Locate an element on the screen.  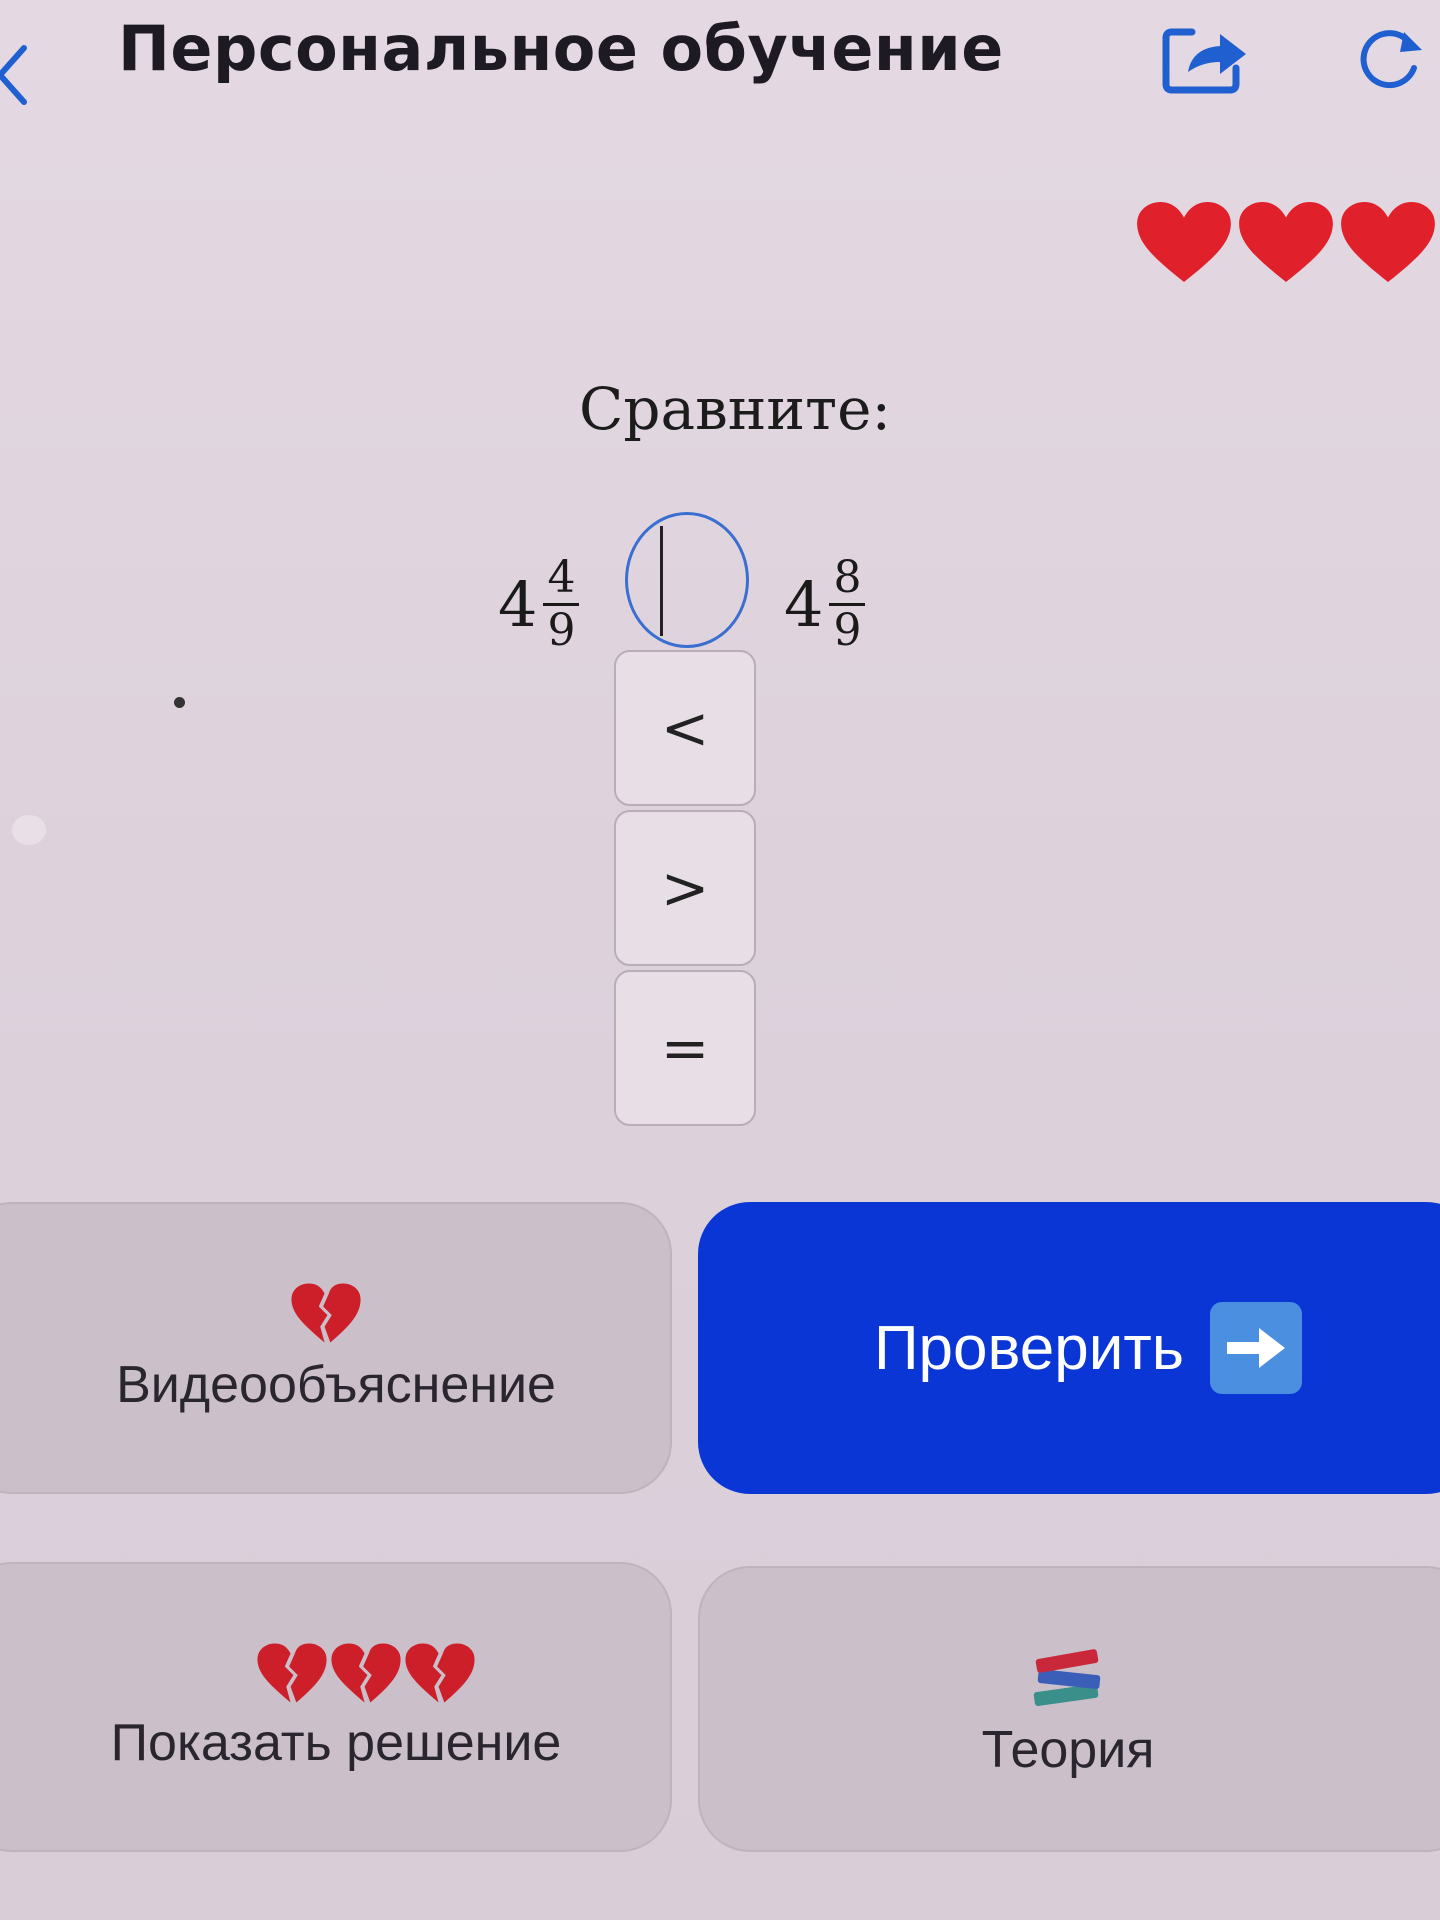
right-denominator: 9 is located at coordinates (847, 631).